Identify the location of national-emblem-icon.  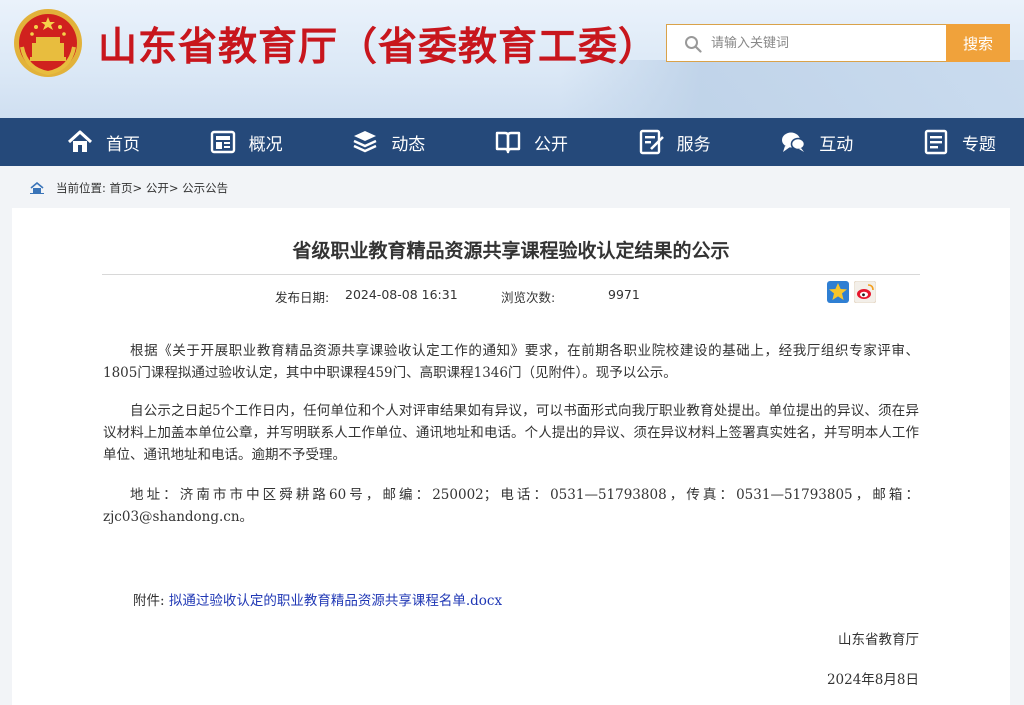
(48, 43).